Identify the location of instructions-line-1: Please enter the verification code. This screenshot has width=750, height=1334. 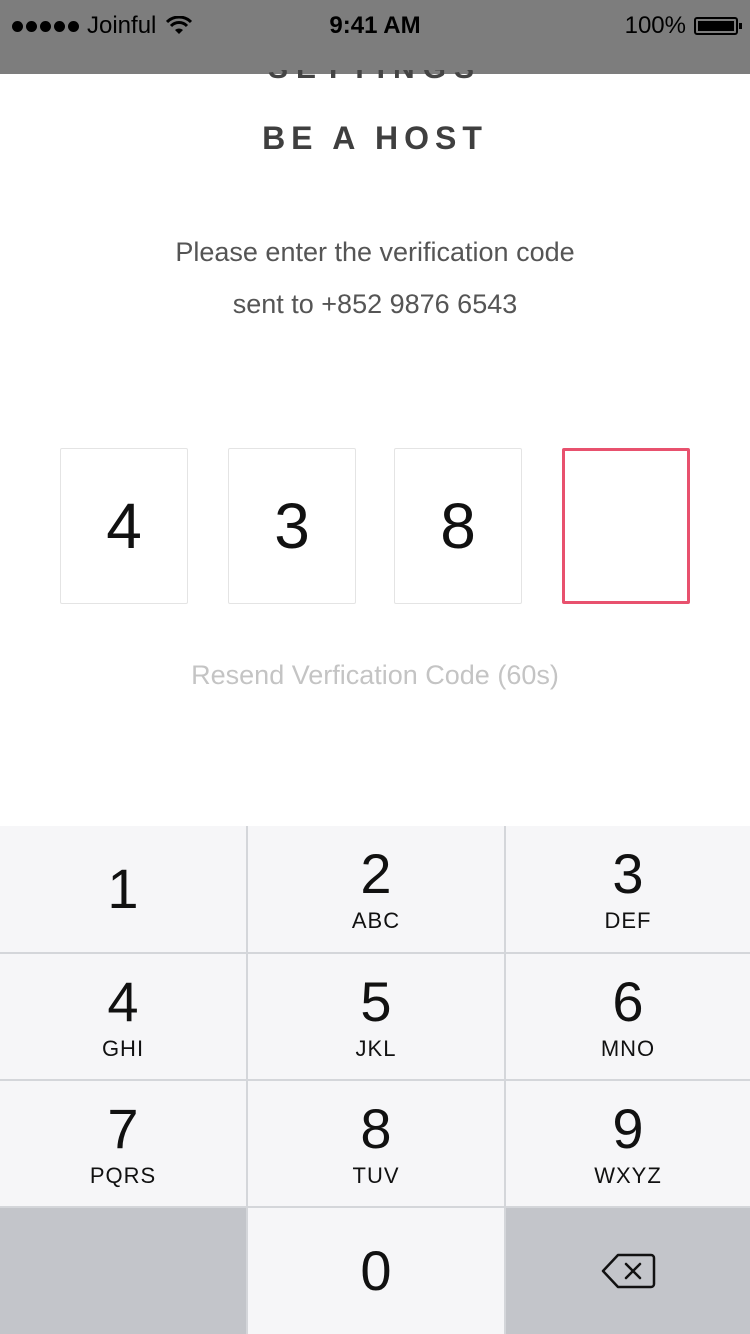
(375, 252).